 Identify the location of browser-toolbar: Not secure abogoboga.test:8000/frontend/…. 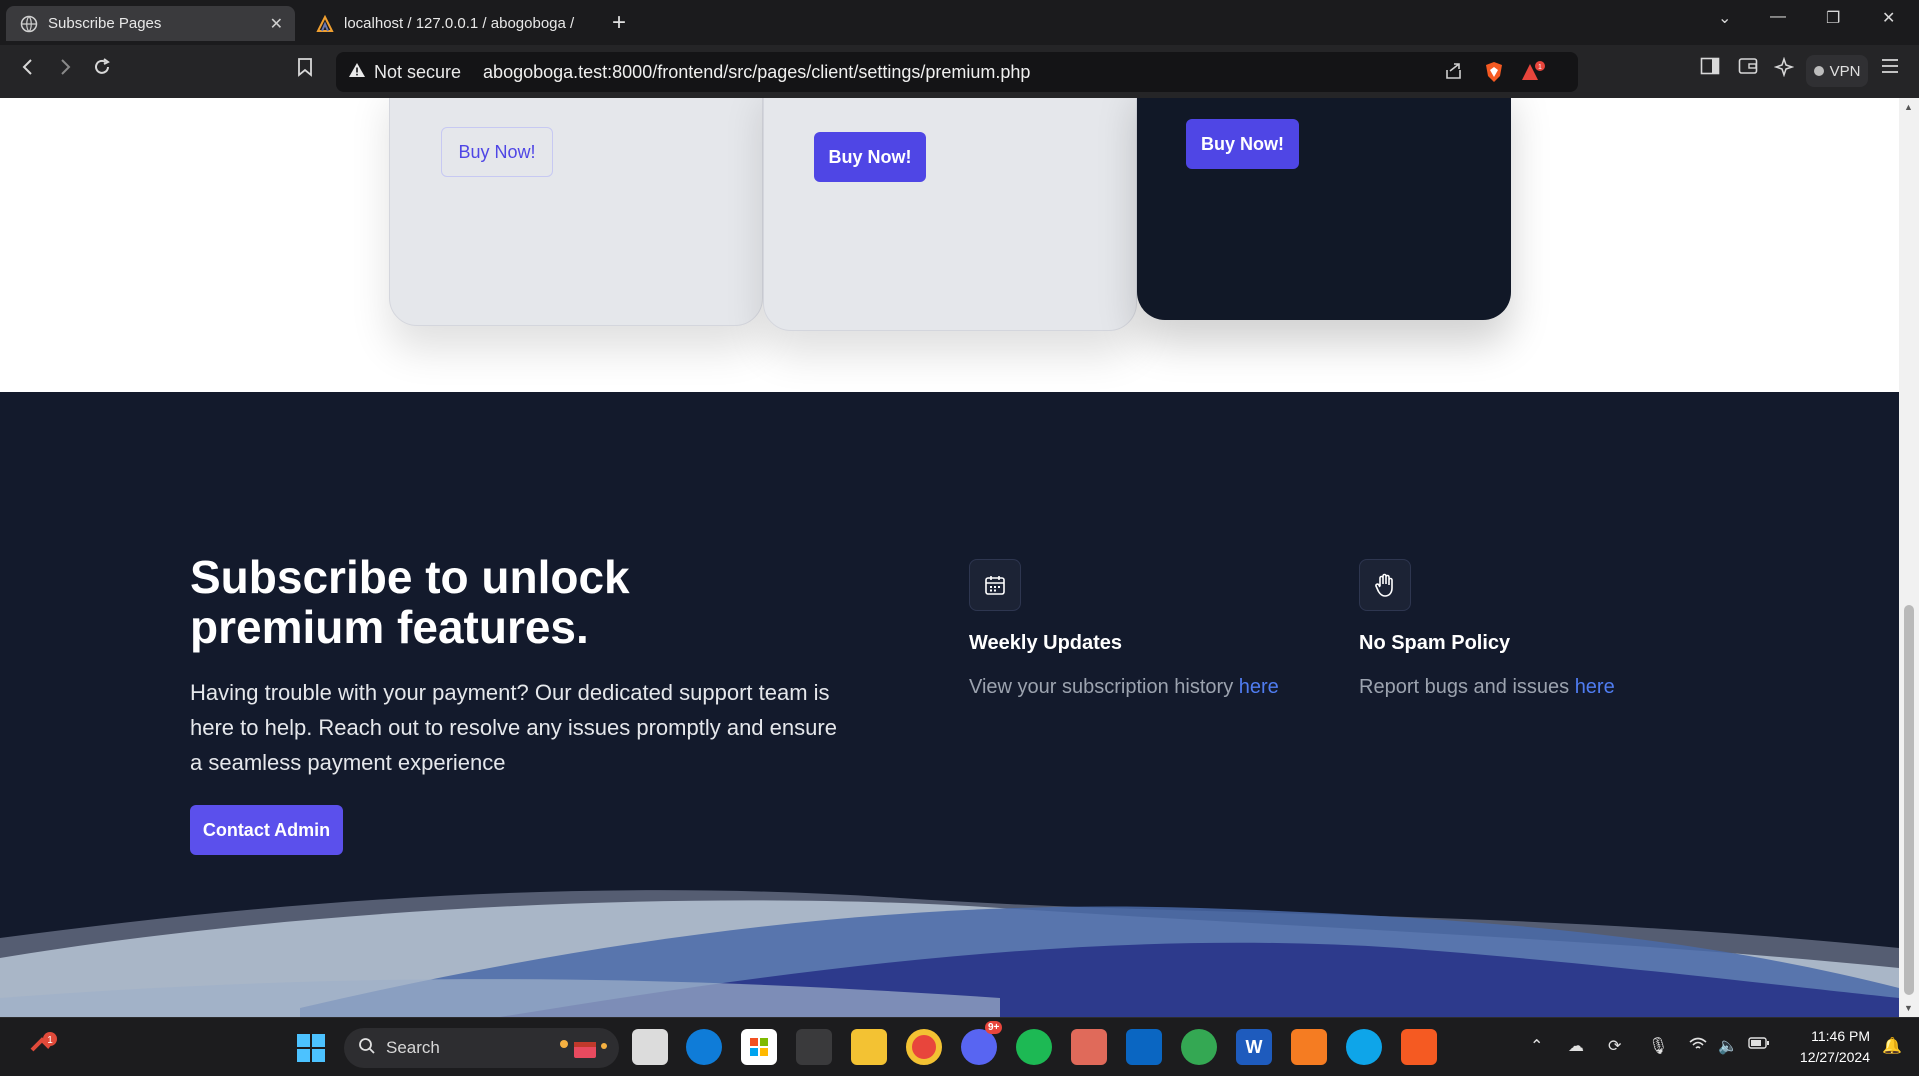
(959, 71).